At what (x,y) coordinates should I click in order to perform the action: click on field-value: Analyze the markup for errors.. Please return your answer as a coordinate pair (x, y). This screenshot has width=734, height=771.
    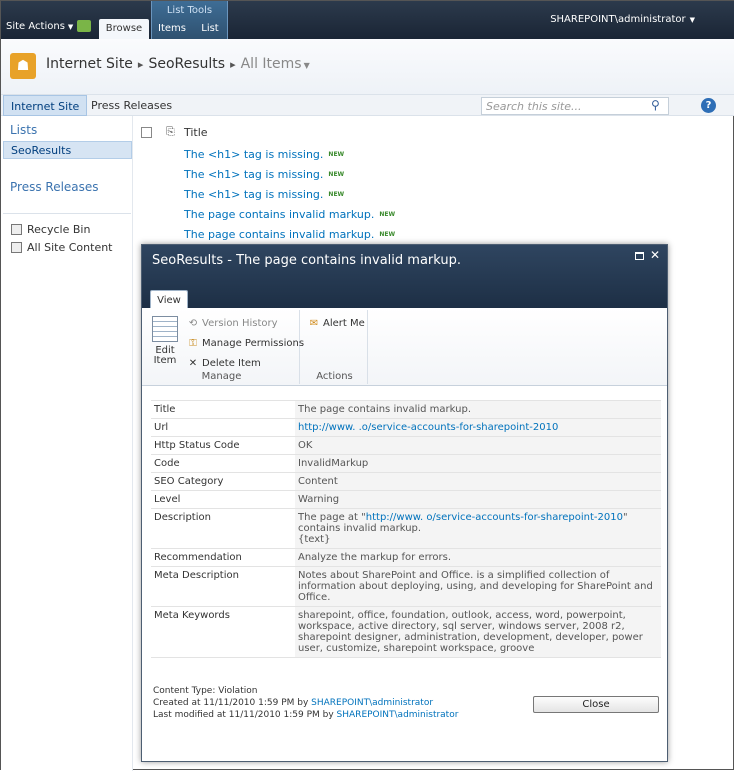
    Looking at the image, I should click on (478, 557).